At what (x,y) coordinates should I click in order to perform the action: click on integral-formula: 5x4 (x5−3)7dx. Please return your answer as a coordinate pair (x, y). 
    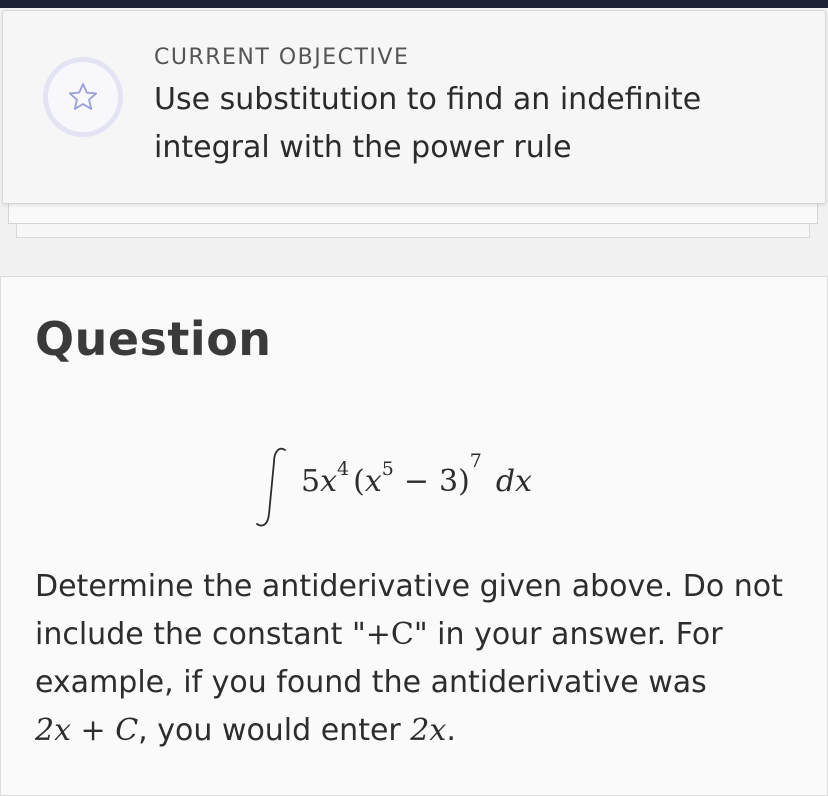
    Looking at the image, I should click on (394, 487).